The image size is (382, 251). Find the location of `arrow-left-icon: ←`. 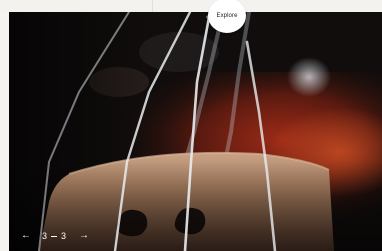

arrow-left-icon: ← is located at coordinates (26, 236).